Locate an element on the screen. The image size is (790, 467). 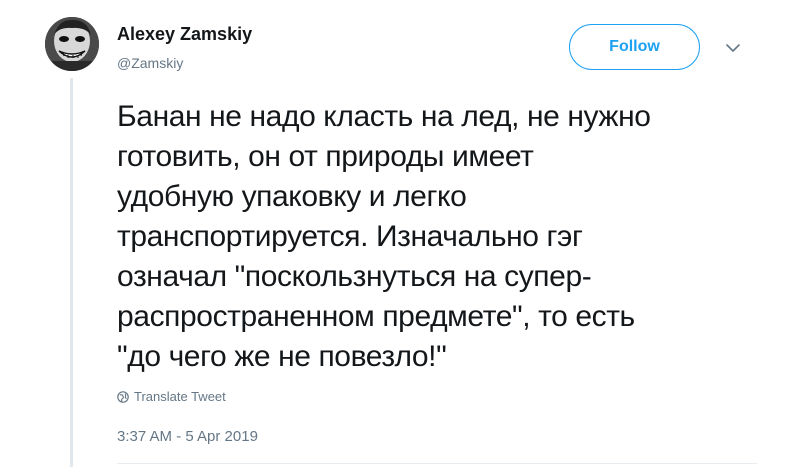
more-options-button is located at coordinates (733, 48).